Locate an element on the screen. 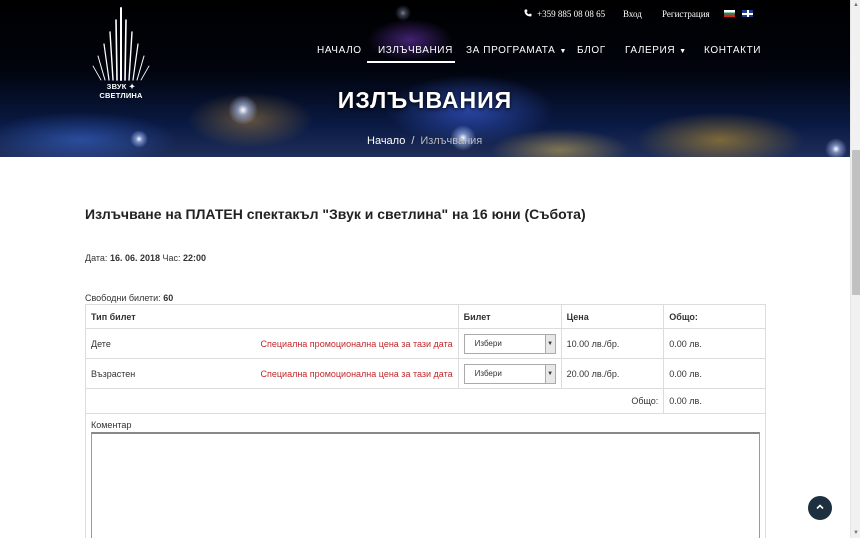 Image resolution: width=860 pixels, height=538 pixels. nav-item-about: ЗА ПРОГРАМАТА ▼ is located at coordinates (516, 50).